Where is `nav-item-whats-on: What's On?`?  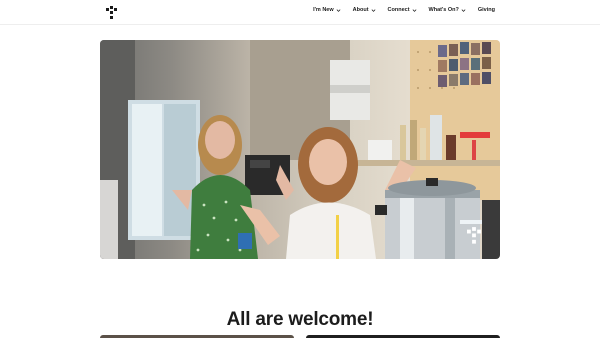 nav-item-whats-on: What's On? is located at coordinates (447, 10).